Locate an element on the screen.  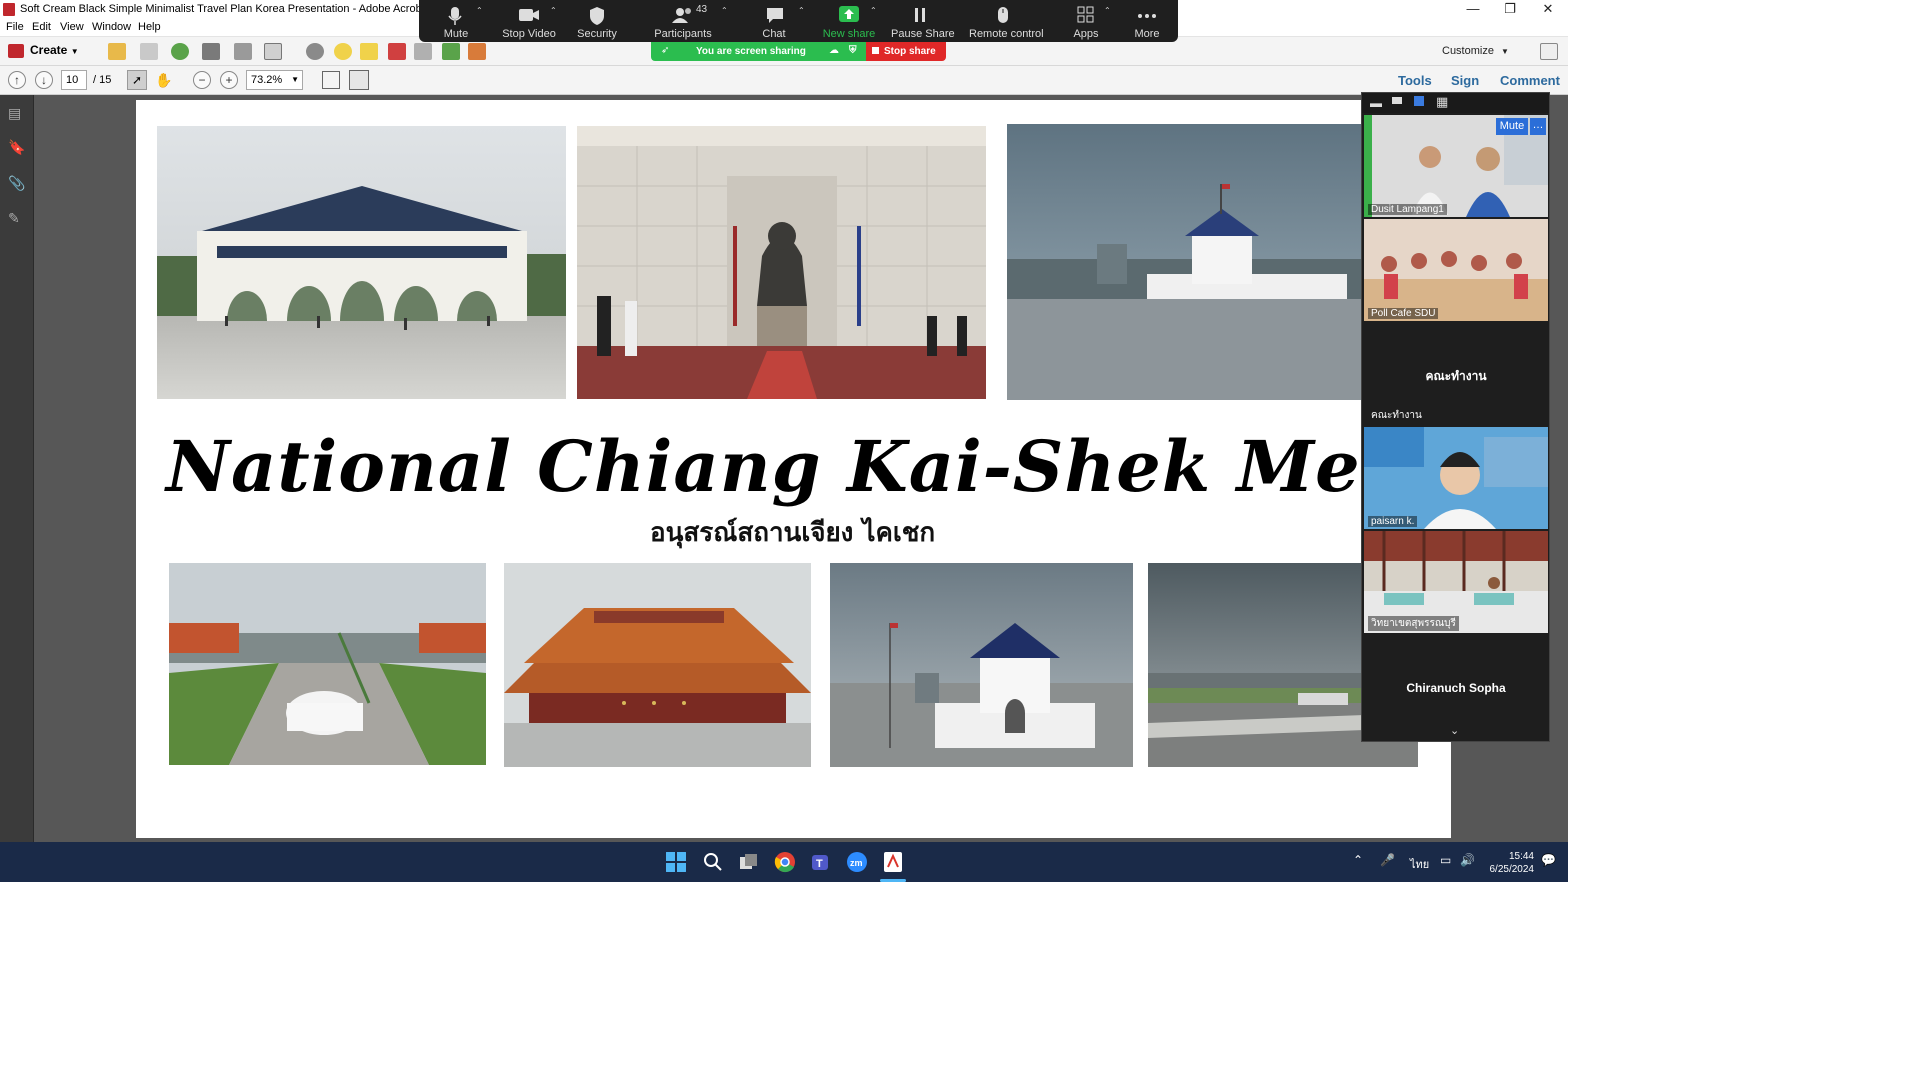
svg-text: zm is located at coordinates (856, 863).